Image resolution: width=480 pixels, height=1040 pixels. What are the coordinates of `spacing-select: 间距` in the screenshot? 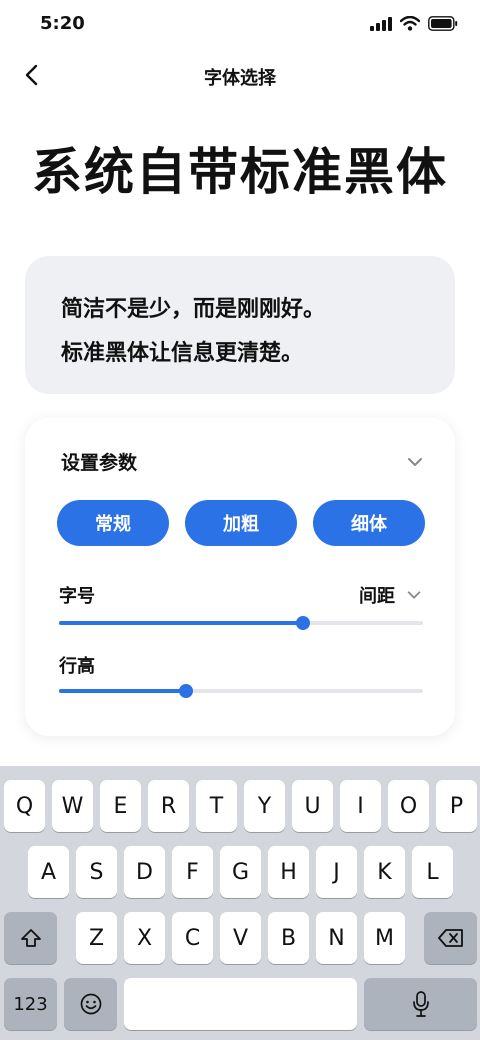 It's located at (391, 595).